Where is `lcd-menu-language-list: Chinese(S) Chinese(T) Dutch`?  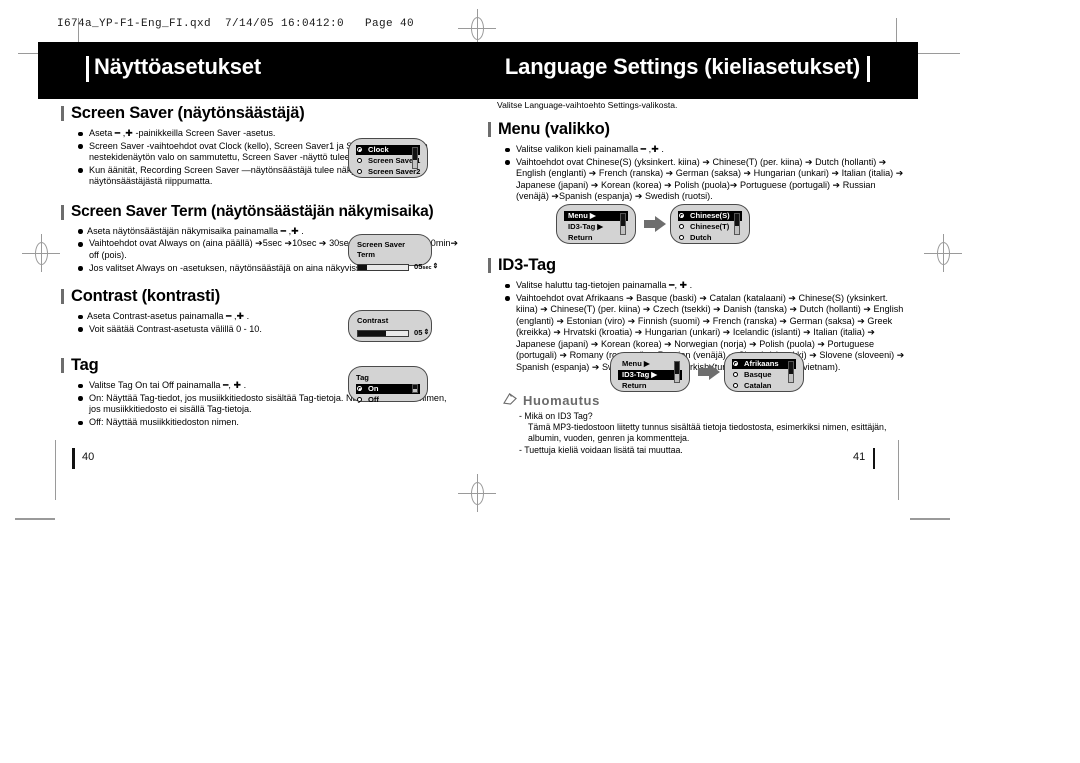
lcd-menu-language-list: Chinese(S) Chinese(T) Dutch is located at coordinates (710, 224).